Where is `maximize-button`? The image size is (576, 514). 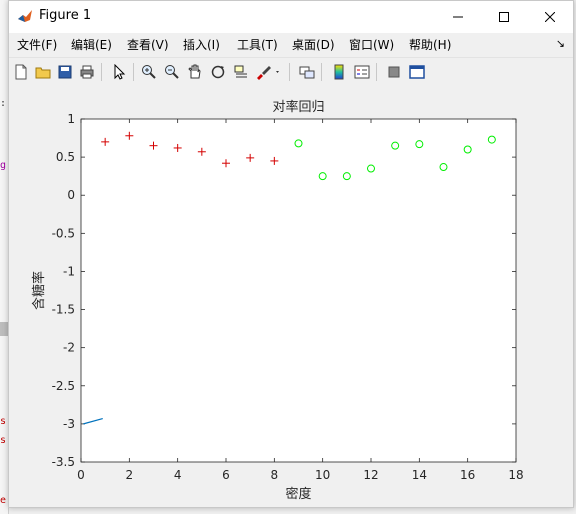
maximize-button is located at coordinates (504, 17).